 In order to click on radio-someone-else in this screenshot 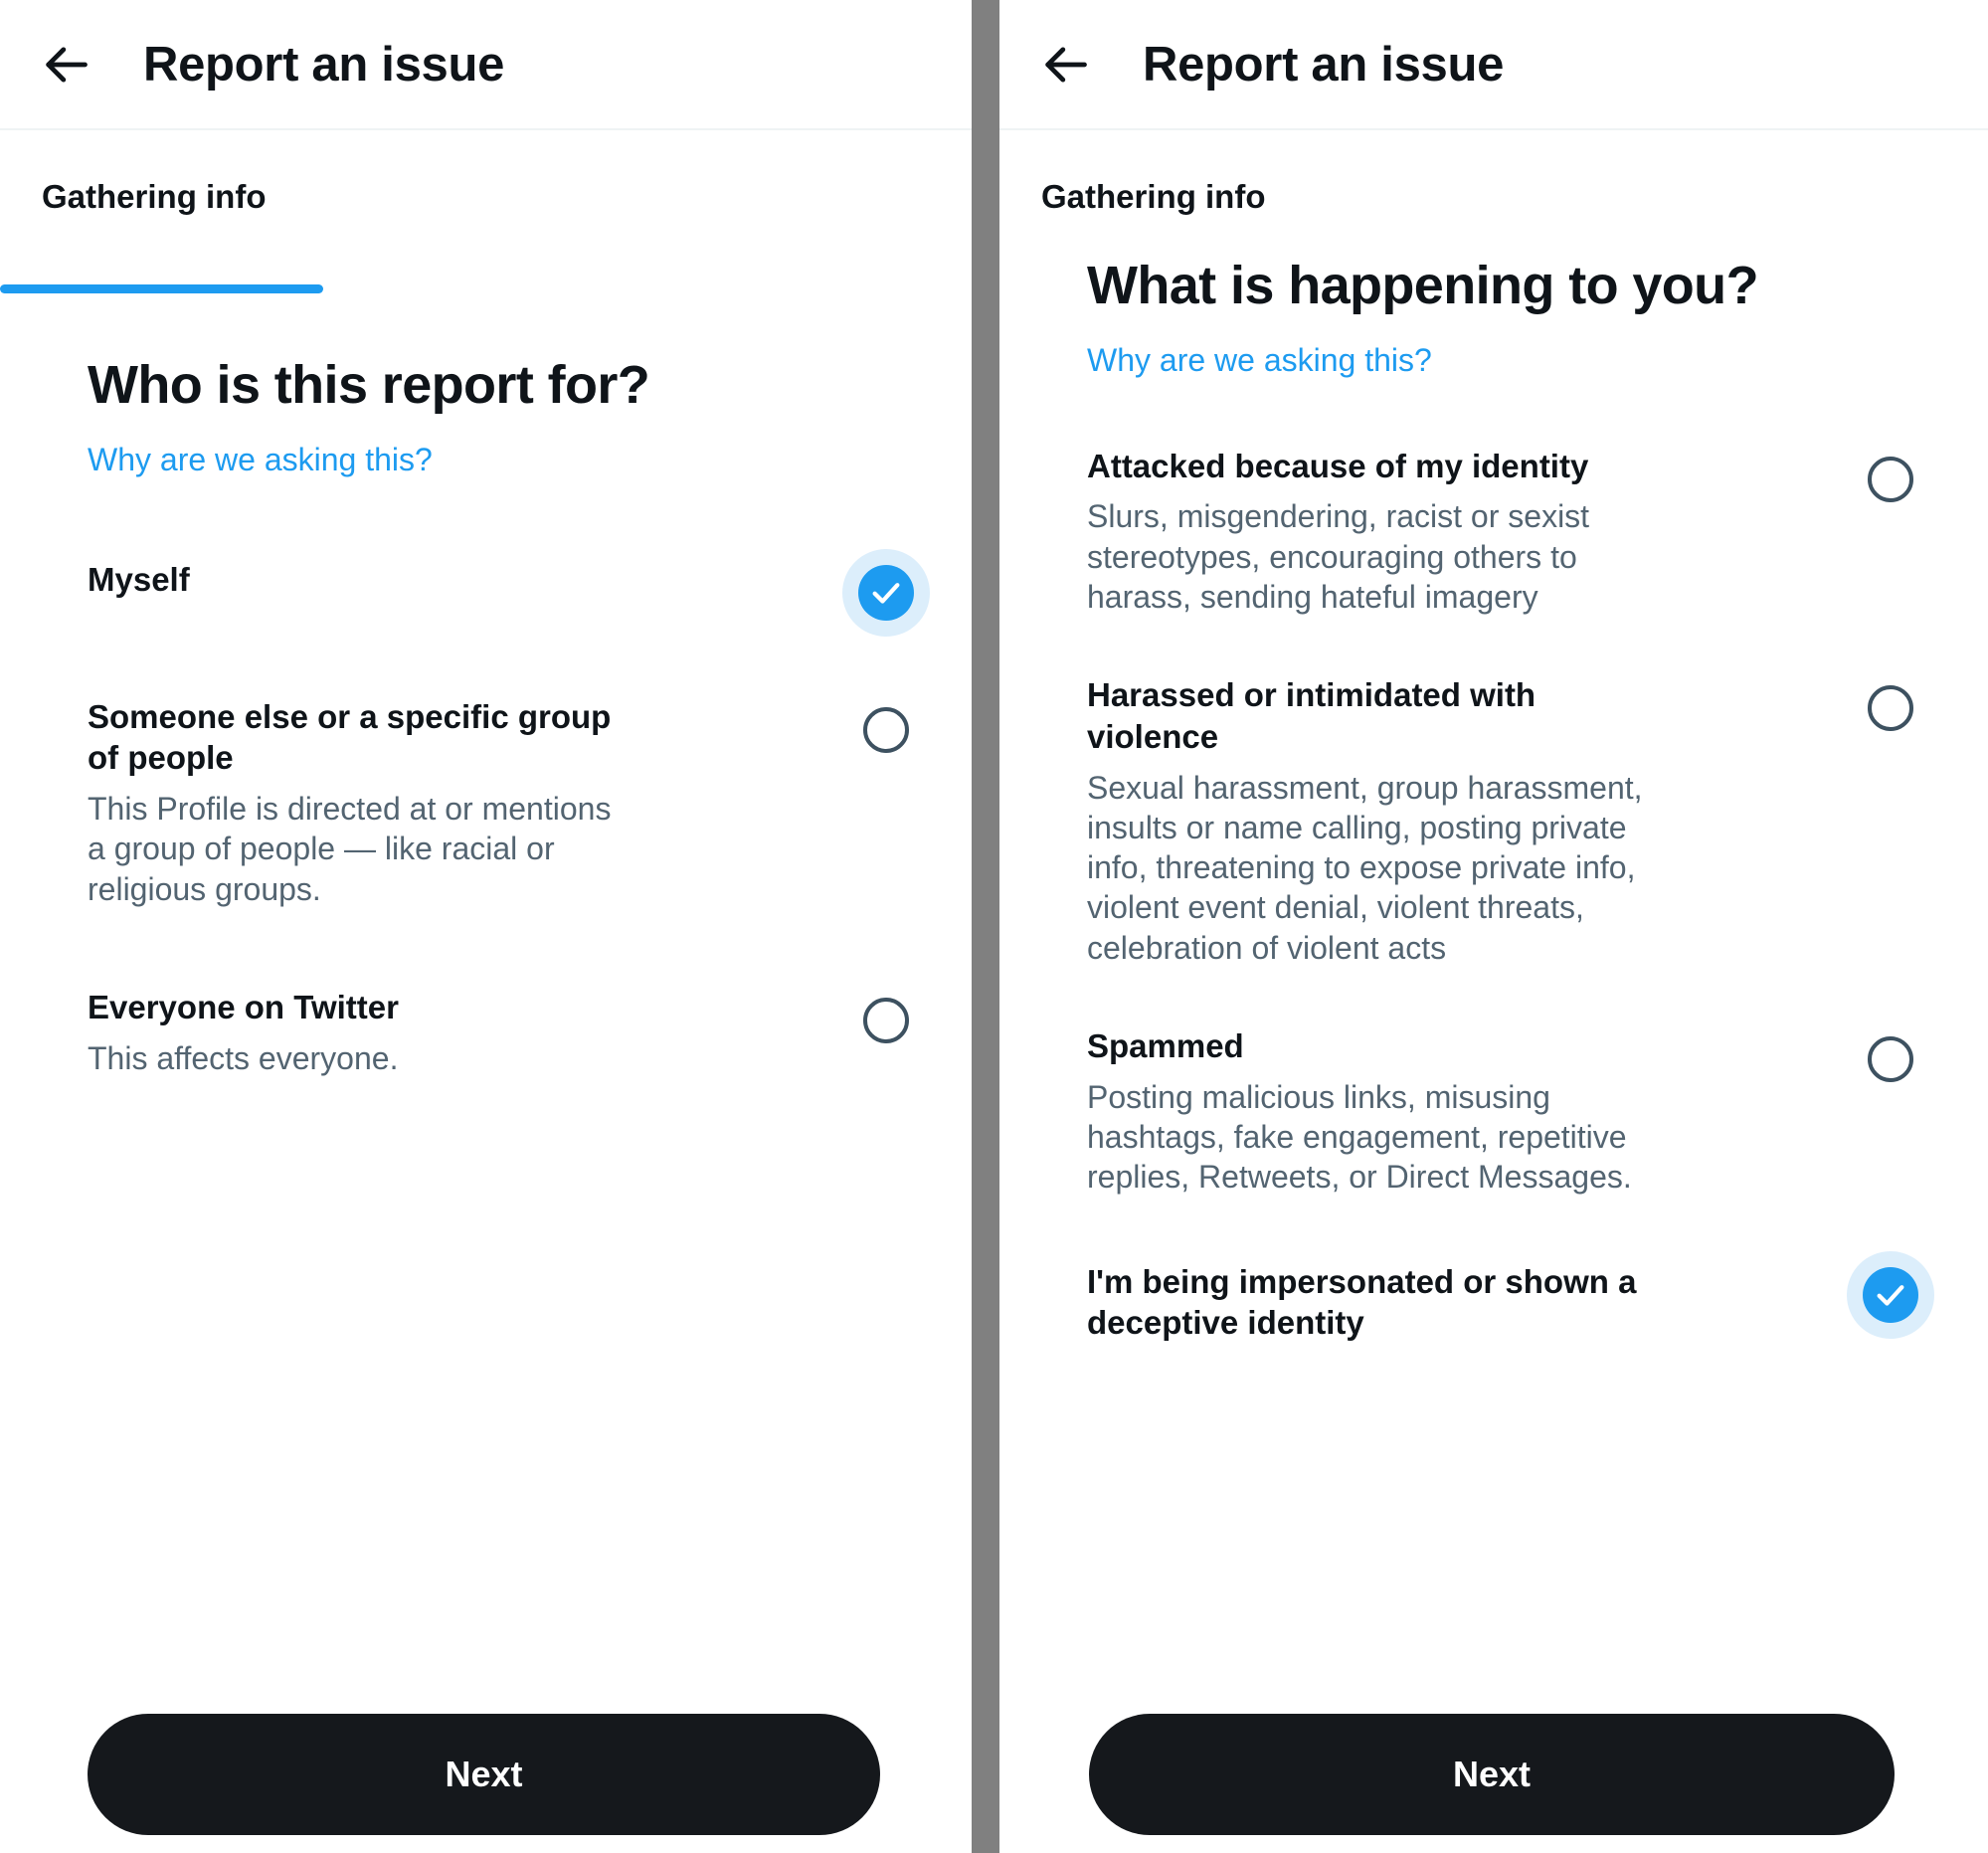, I will do `click(886, 730)`.